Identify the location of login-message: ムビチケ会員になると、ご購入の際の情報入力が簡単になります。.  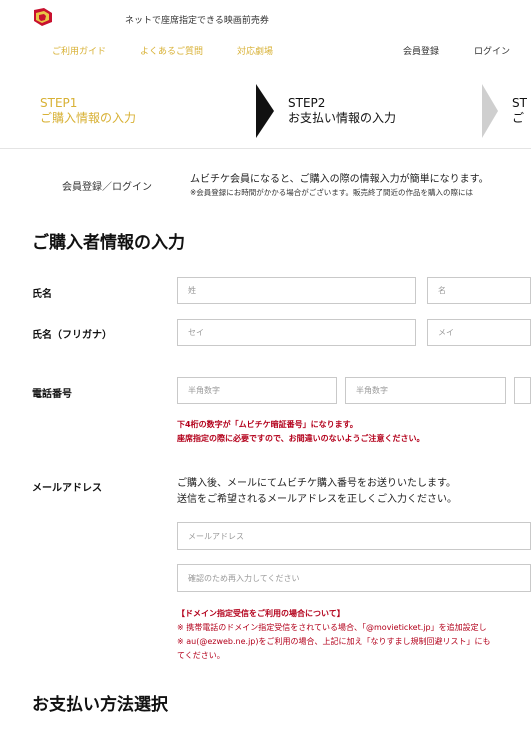
(339, 179).